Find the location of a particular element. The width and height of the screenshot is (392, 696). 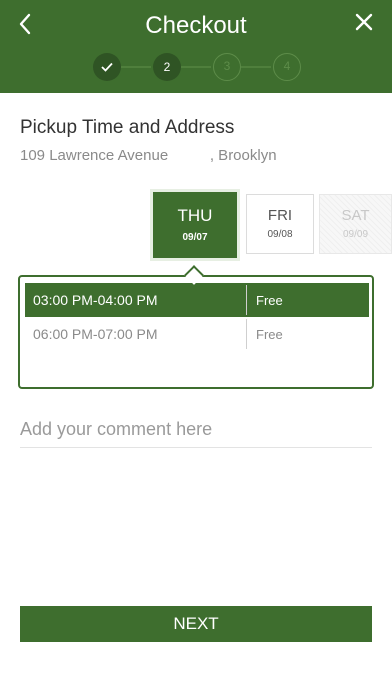

day-date: 09/09 is located at coordinates (355, 234).